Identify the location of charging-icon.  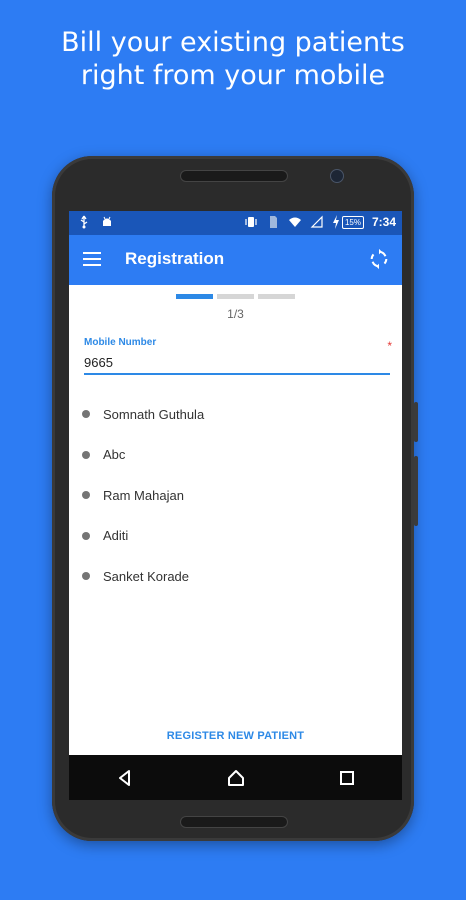
(335, 222).